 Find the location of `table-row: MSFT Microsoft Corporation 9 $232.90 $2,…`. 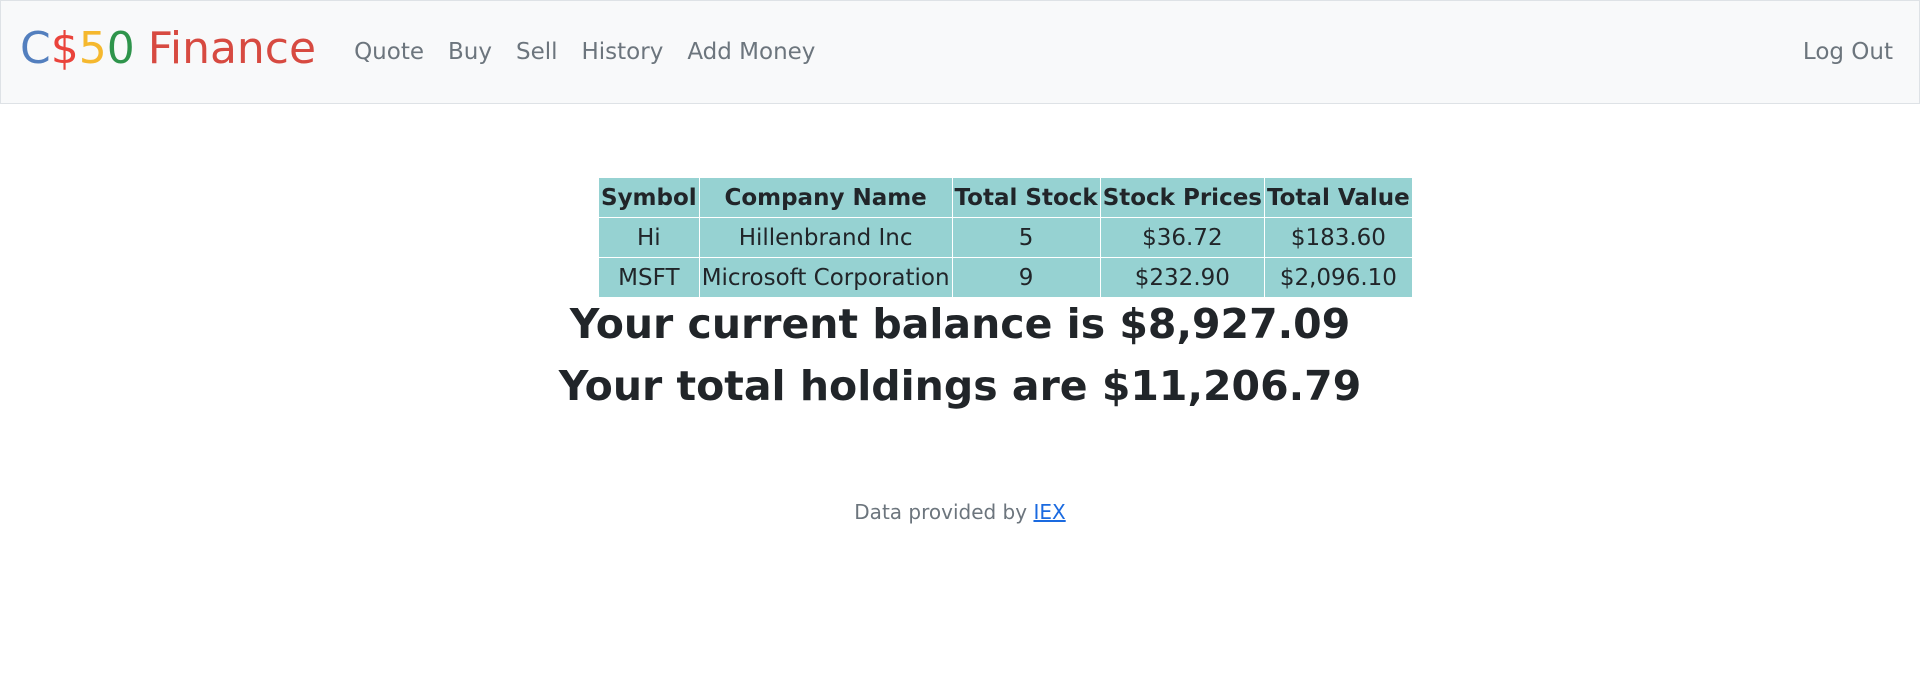

table-row: MSFT Microsoft Corporation 9 $232.90 $2,… is located at coordinates (1005, 277).